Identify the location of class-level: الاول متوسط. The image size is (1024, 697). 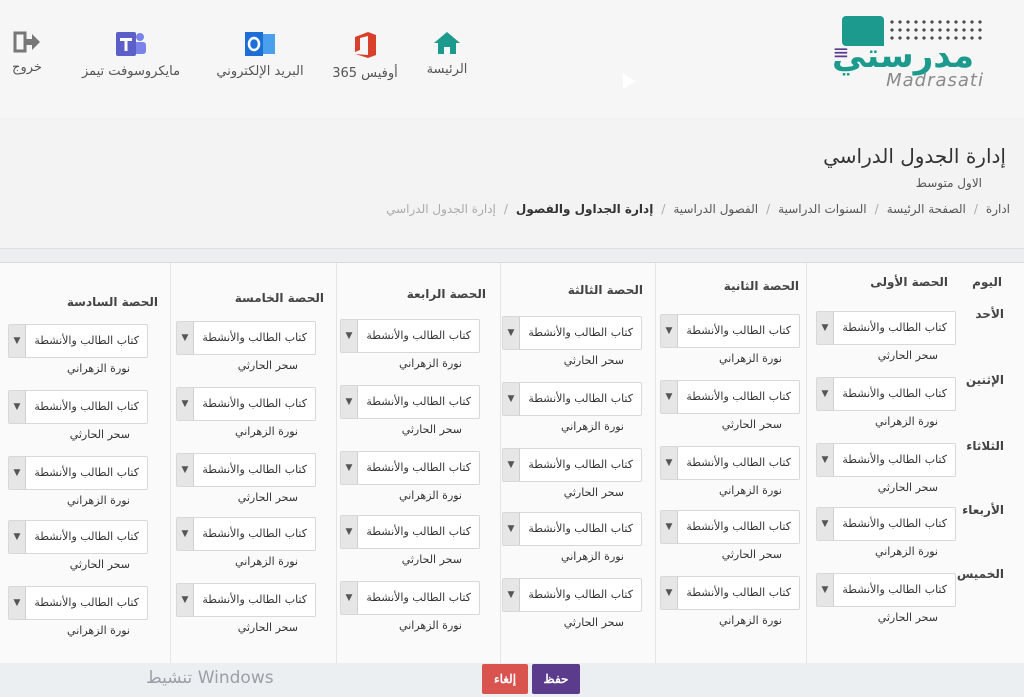
(948, 183).